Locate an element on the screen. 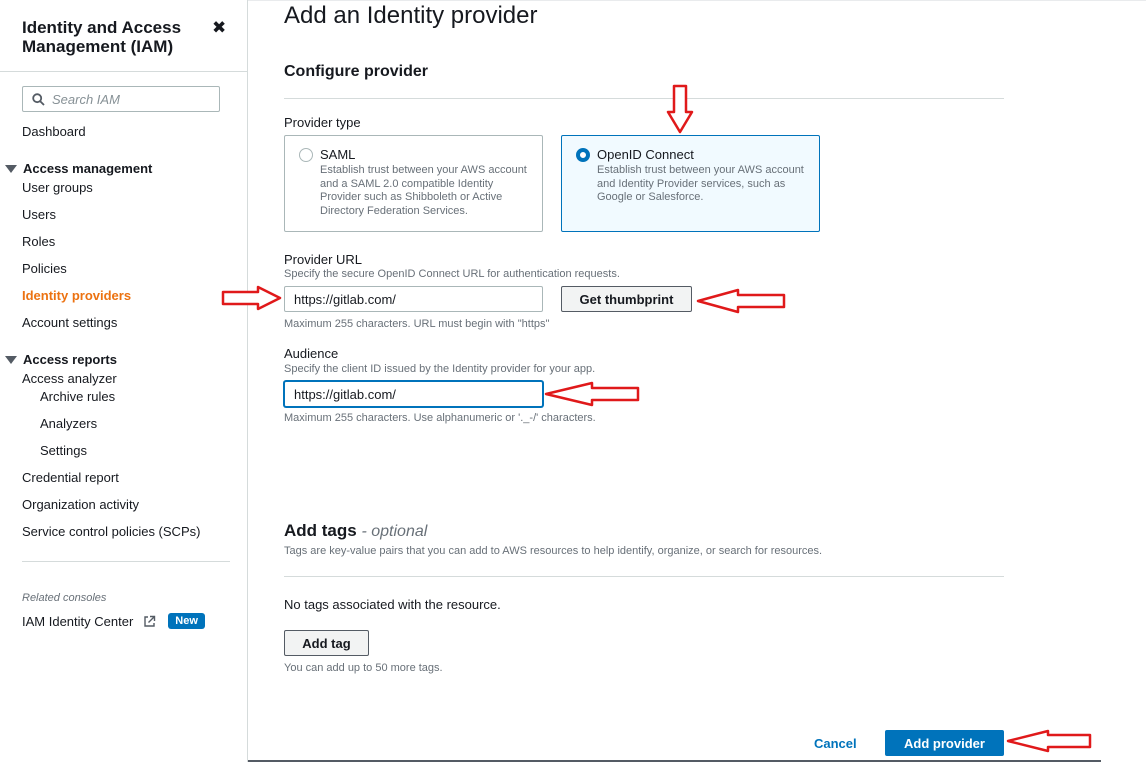 The height and width of the screenshot is (762, 1146). configure-provider-heading: Configure provider is located at coordinates (356, 71).